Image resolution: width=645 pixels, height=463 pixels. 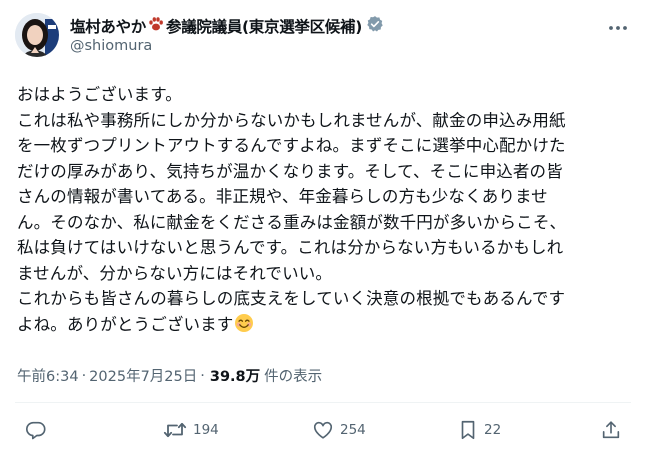 What do you see at coordinates (292, 222) in the screenshot?
I see `tweet-line: ん。そのなか、私に献金をくださる重みは金額が数千円が多いからこそ、` at bounding box center [292, 222].